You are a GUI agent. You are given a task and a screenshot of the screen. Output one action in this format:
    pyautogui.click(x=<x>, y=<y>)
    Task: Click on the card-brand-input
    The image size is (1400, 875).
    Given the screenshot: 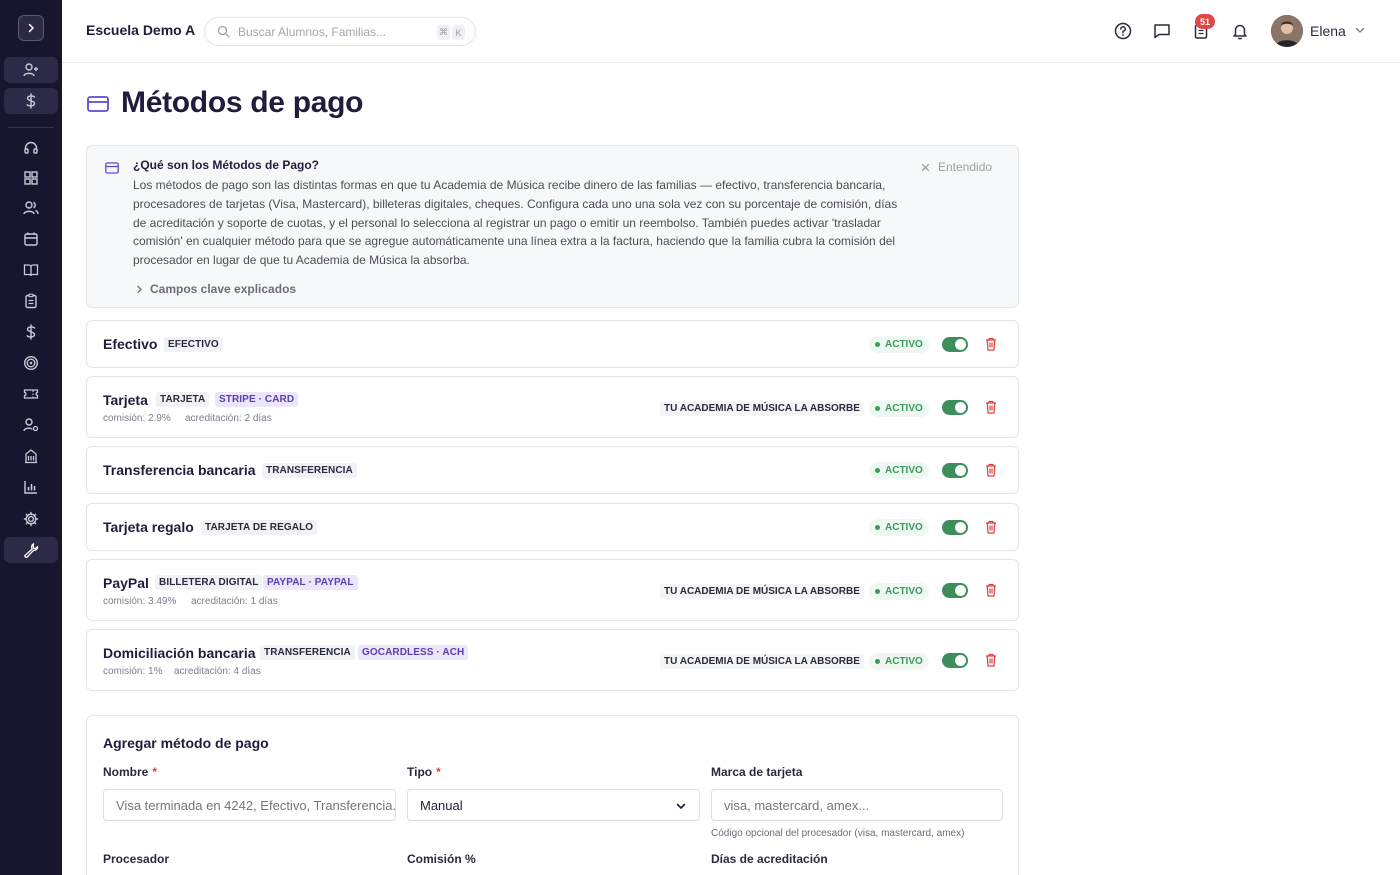 What is the action you would take?
    pyautogui.click(x=857, y=805)
    